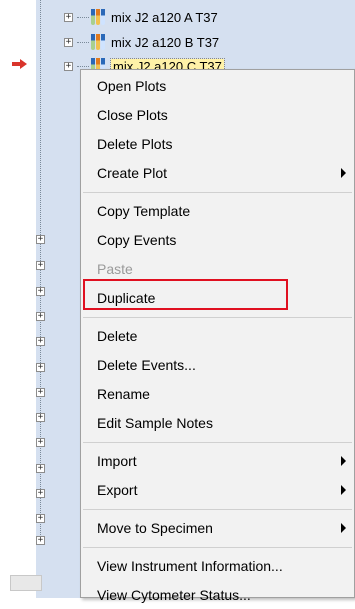 The image size is (355, 609). What do you see at coordinates (185, 294) in the screenshot?
I see `annotation-highlight-box` at bounding box center [185, 294].